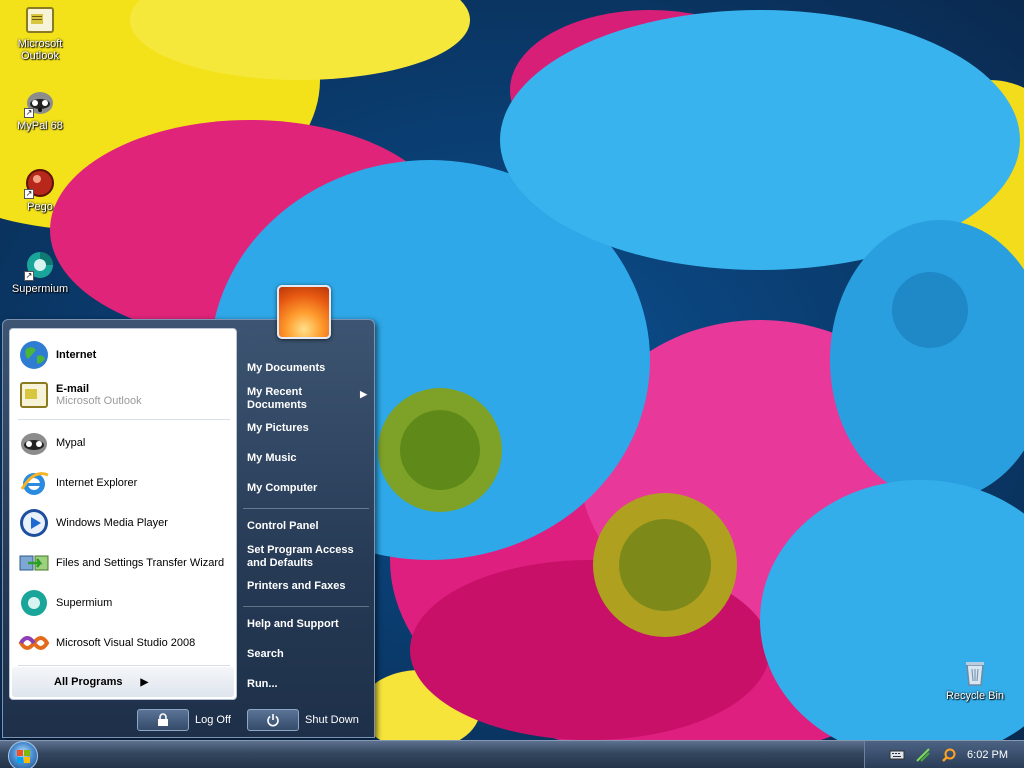  I want to click on system-tray: 6:02 PM, so click(944, 754).